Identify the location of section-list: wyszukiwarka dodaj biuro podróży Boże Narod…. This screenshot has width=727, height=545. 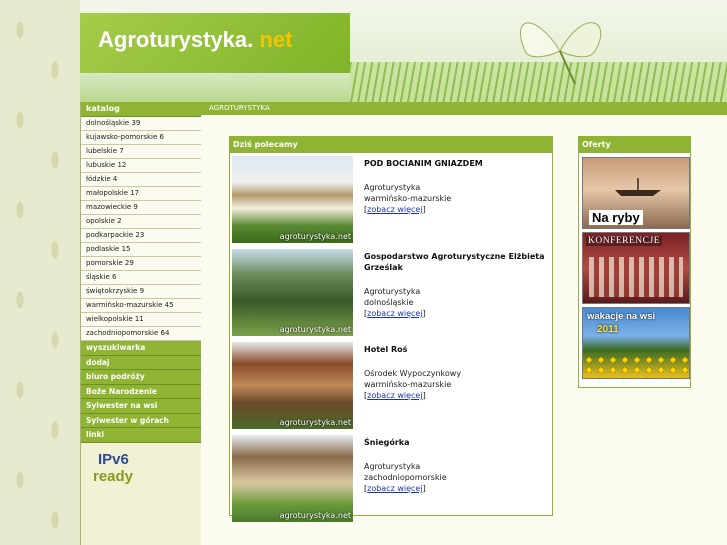
(141, 392).